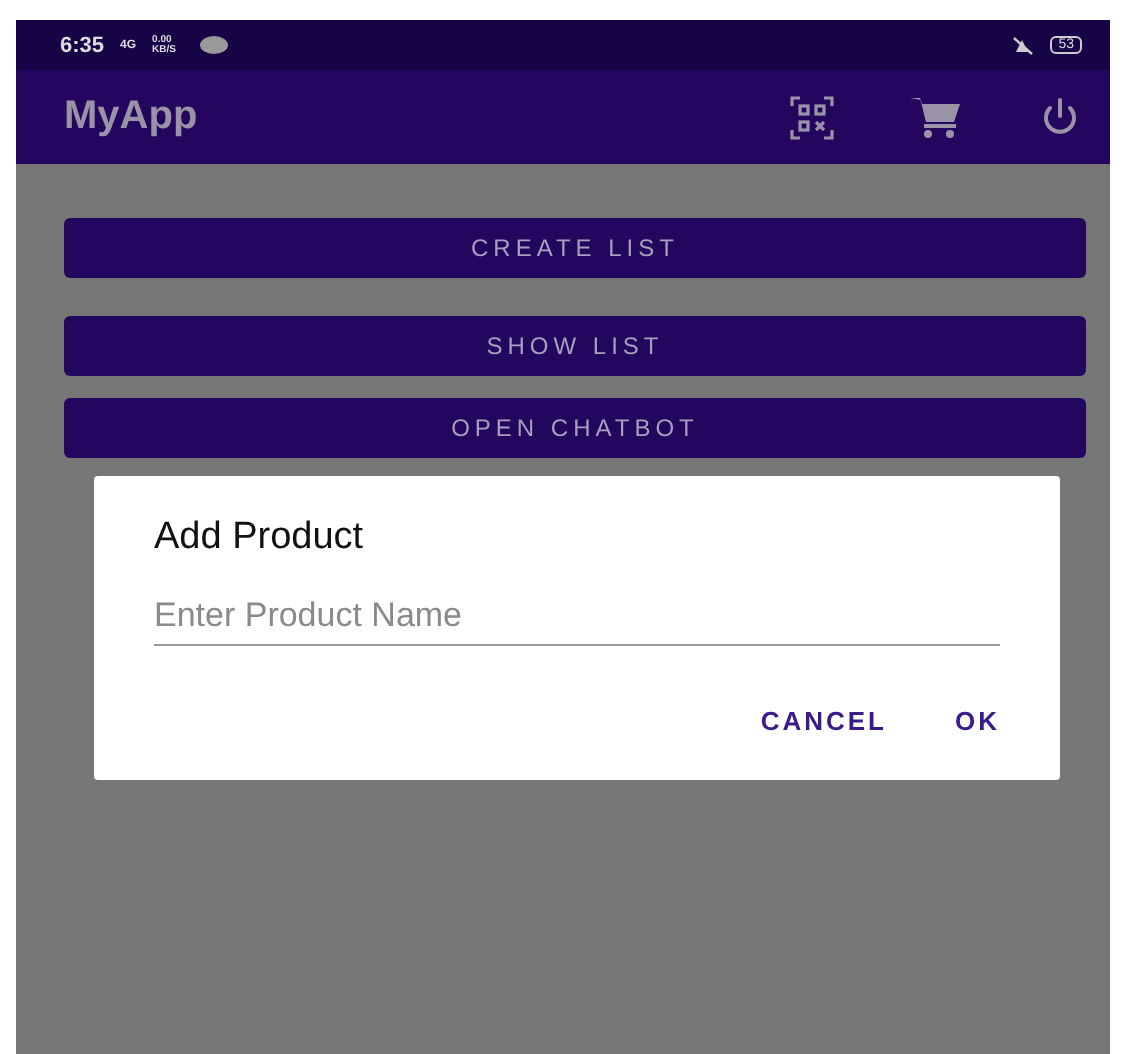 The width and height of the screenshot is (1126, 1054). I want to click on dialog-action-button: OK, so click(977, 721).